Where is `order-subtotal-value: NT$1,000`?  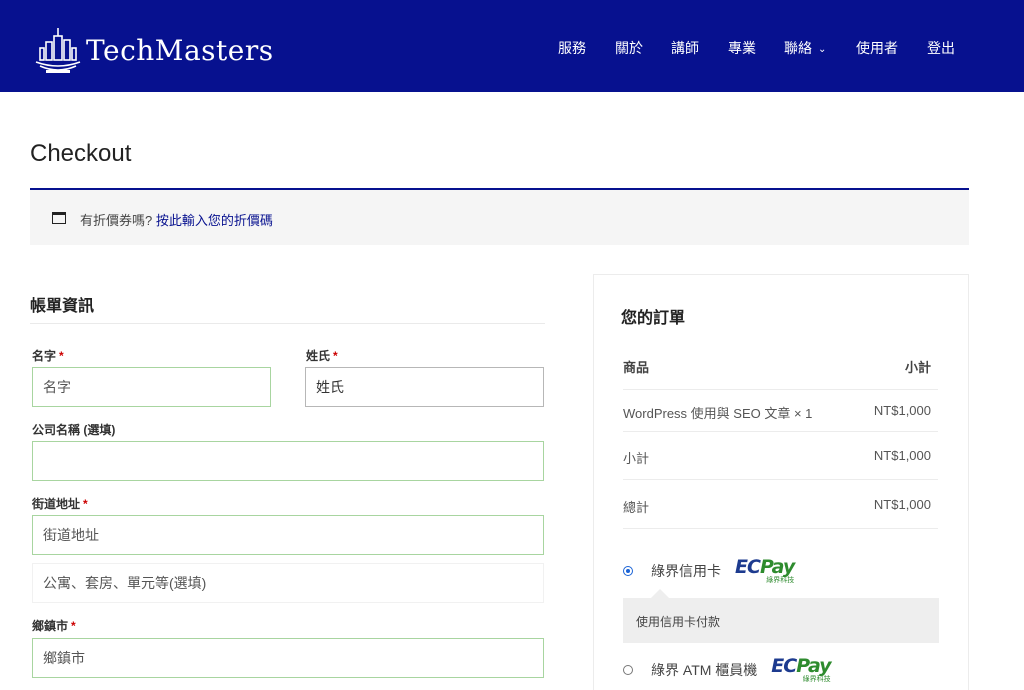
order-subtotal-value: NT$1,000 is located at coordinates (902, 455).